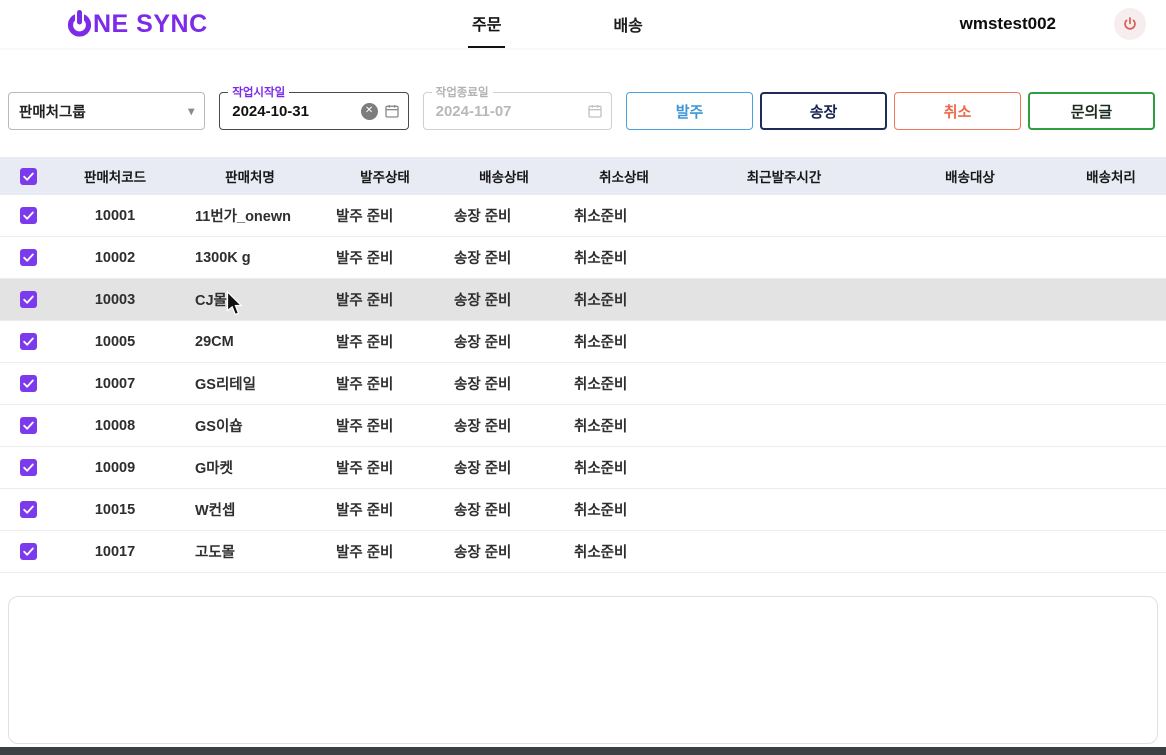 This screenshot has height=755, width=1166. What do you see at coordinates (1091, 111) in the screenshot?
I see `inquiry-button: 문의글` at bounding box center [1091, 111].